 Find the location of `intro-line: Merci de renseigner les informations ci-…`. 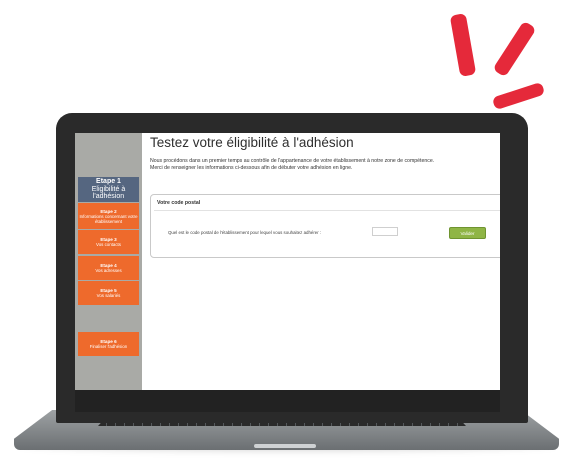

intro-line: Merci de renseigner les informations ci-… is located at coordinates (251, 168).